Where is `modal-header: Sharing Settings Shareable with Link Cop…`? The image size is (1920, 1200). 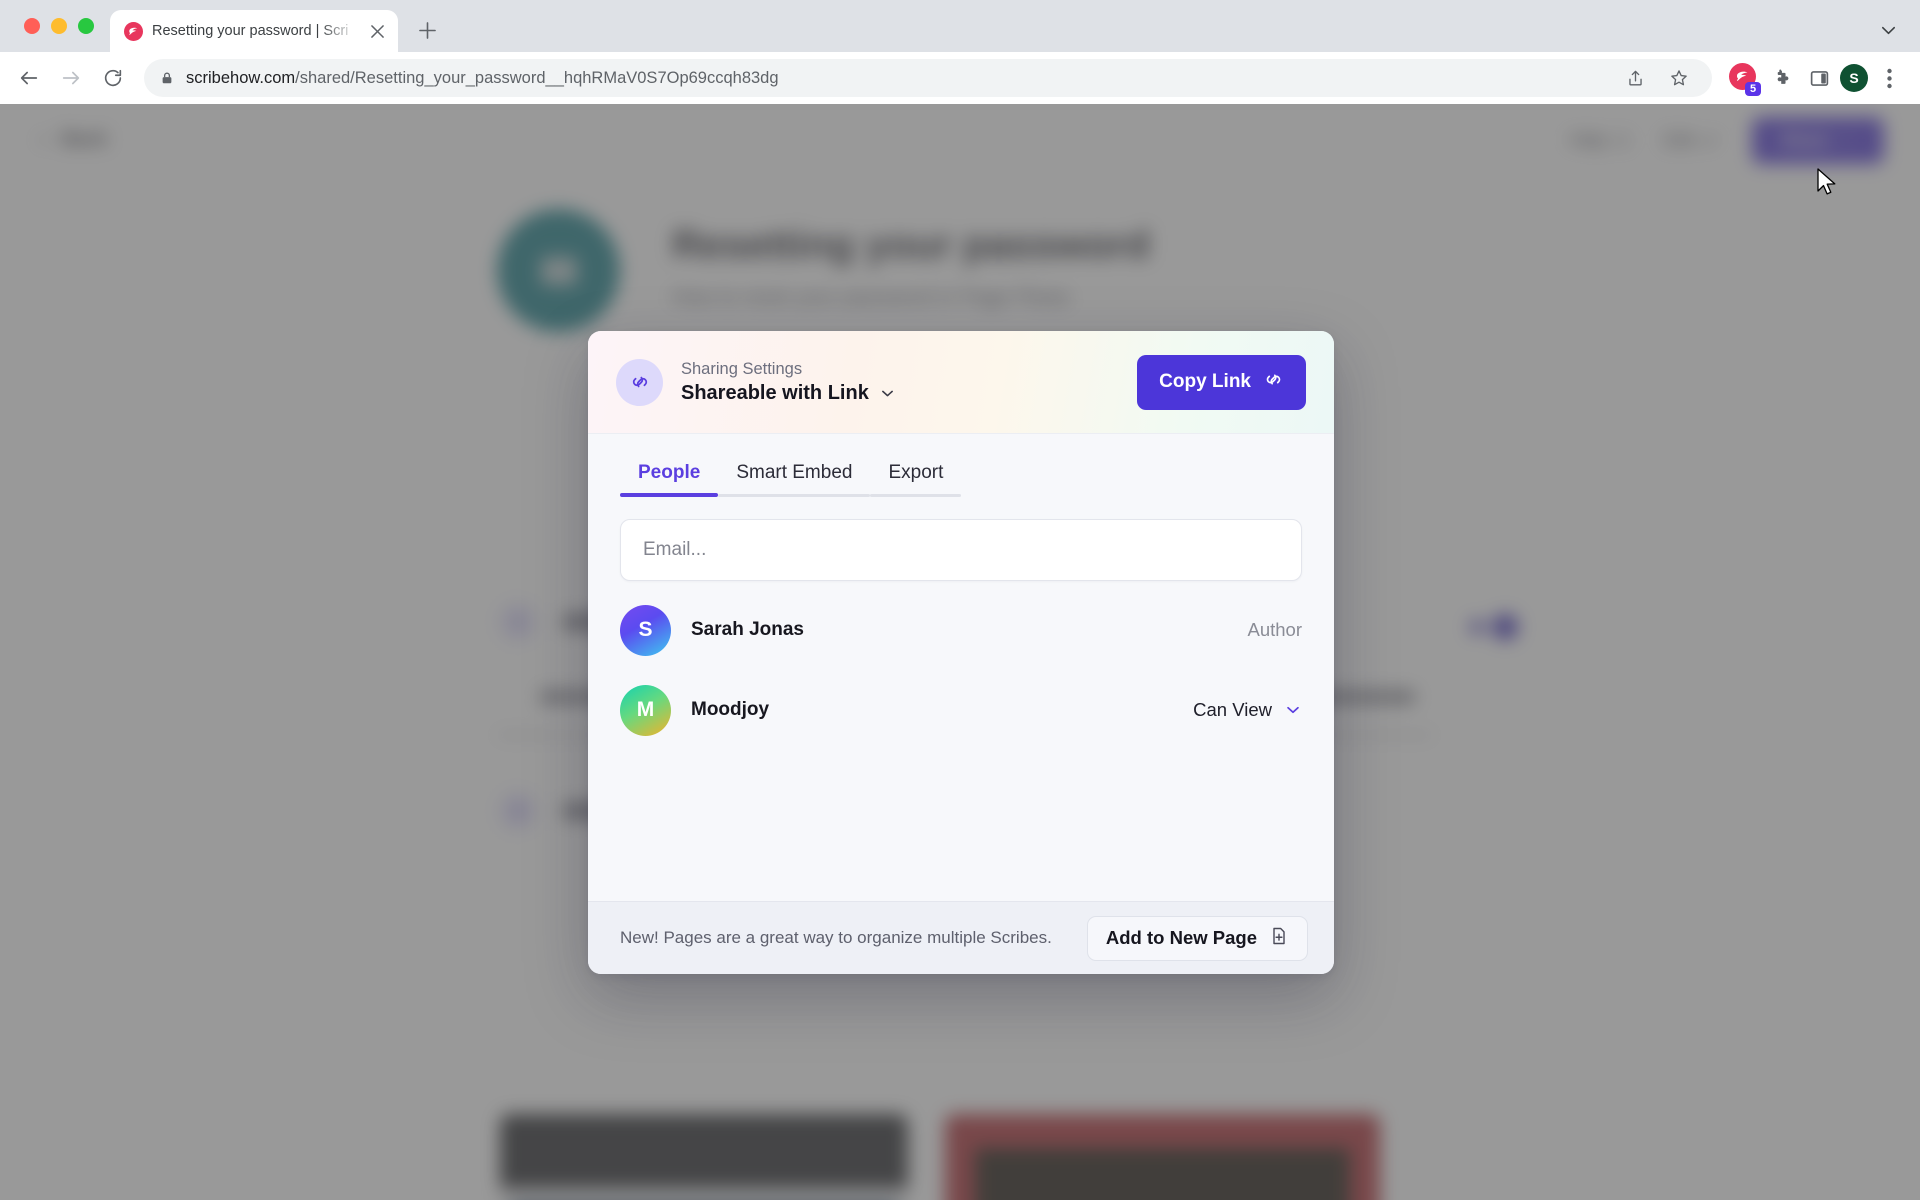 modal-header: Sharing Settings Shareable with Link Cop… is located at coordinates (961, 382).